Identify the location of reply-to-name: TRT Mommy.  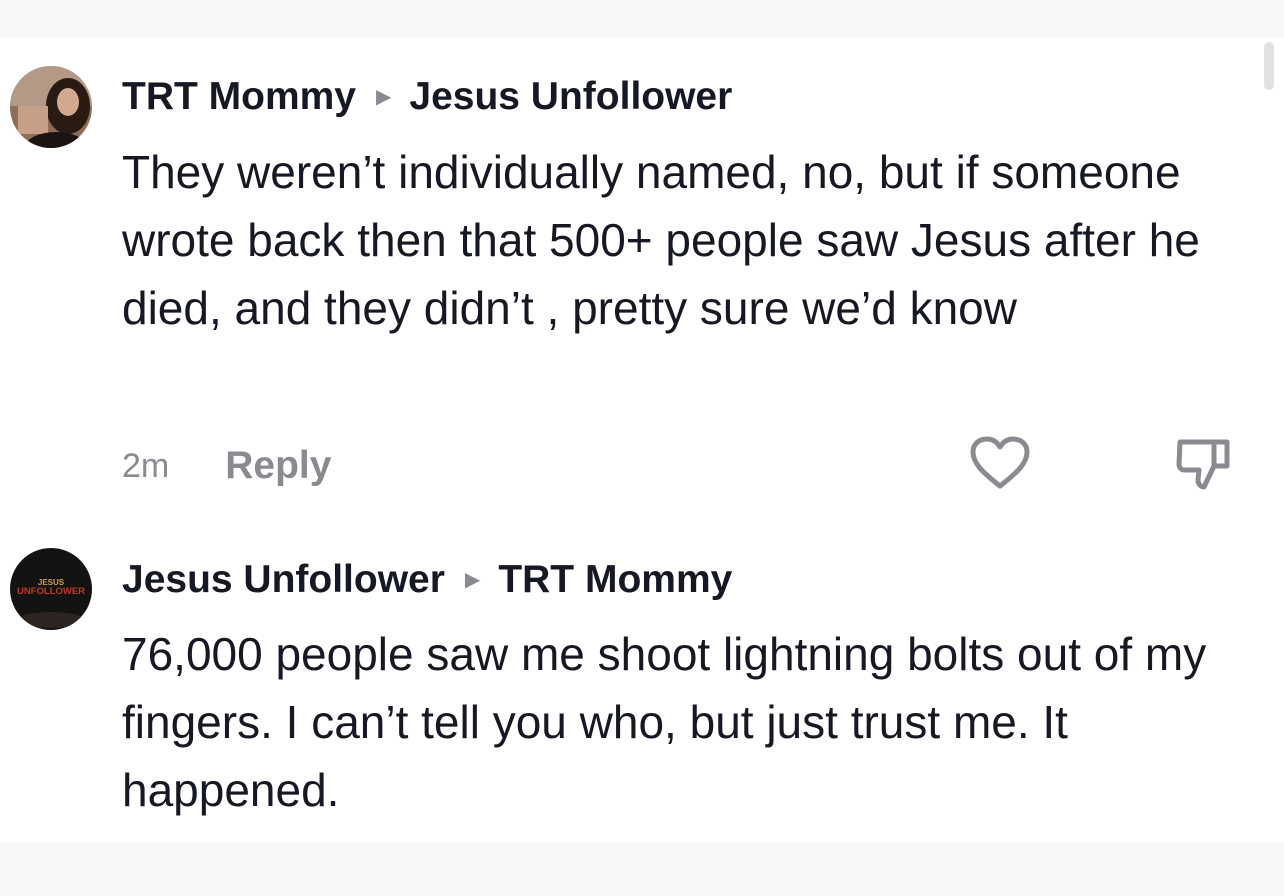
(615, 579).